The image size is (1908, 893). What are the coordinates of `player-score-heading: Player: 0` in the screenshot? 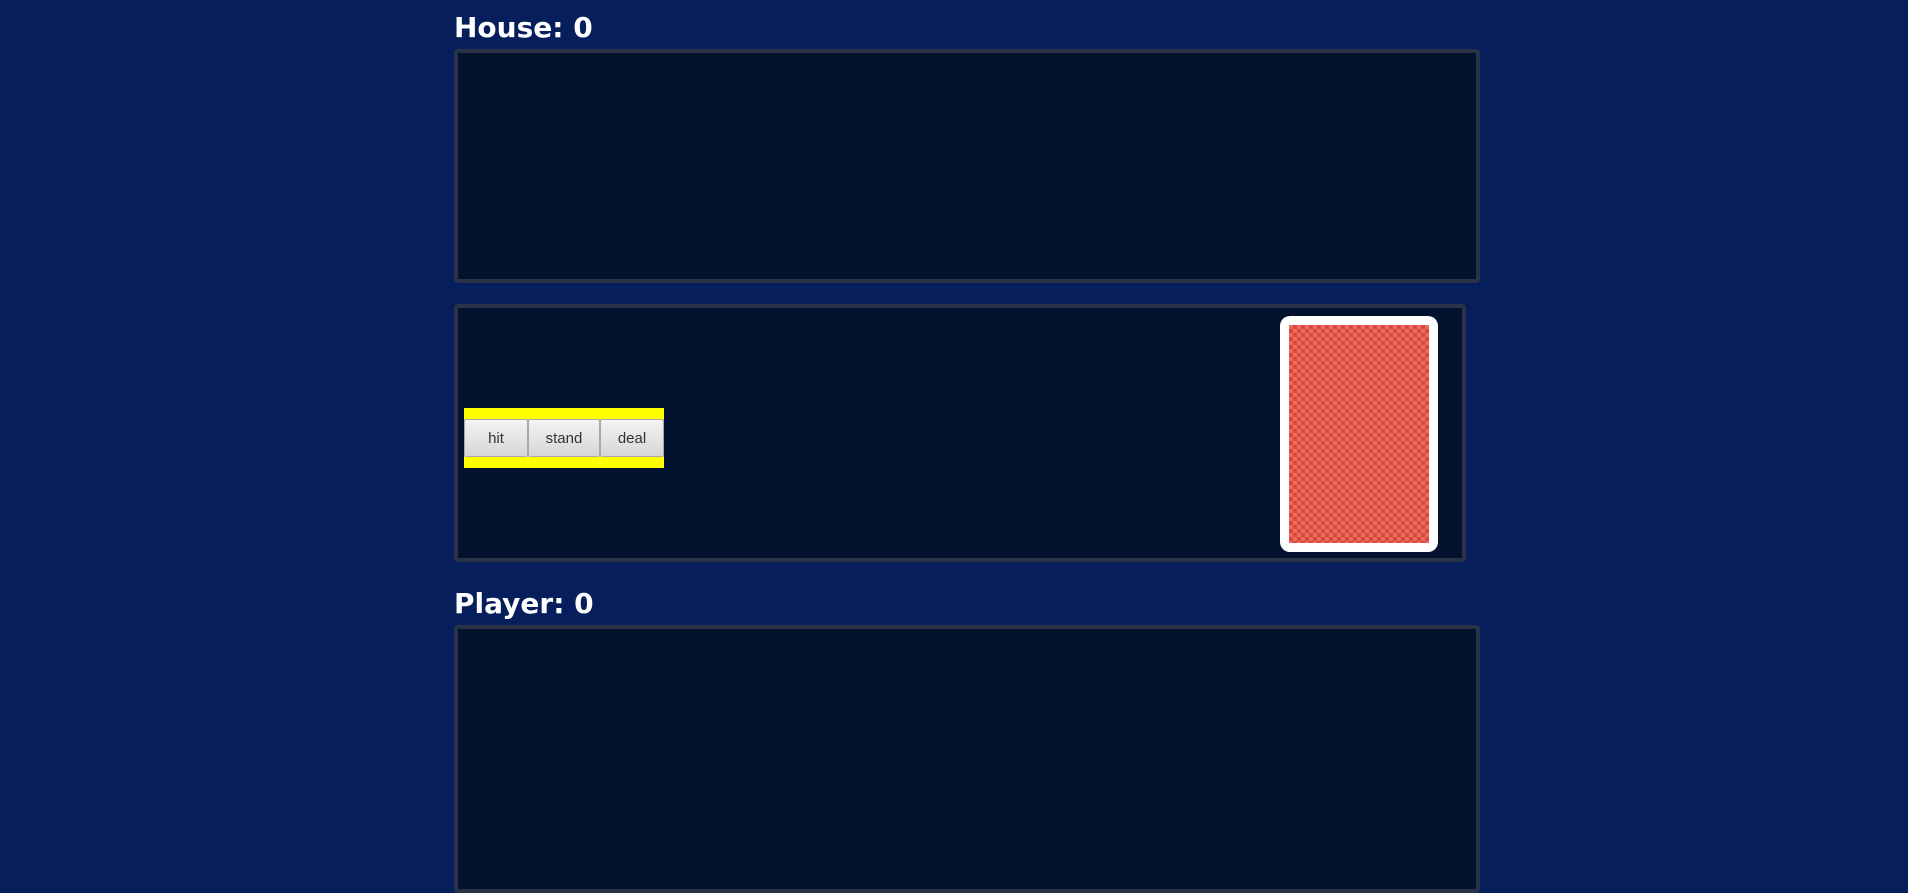 It's located at (524, 603).